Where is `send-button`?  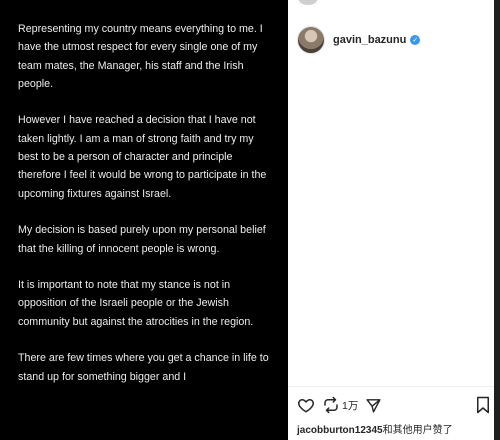
send-button is located at coordinates (373, 405).